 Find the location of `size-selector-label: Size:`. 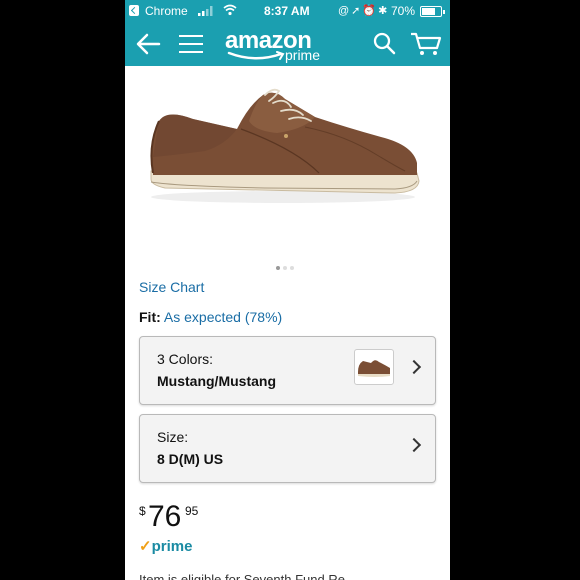

size-selector-label: Size: is located at coordinates (173, 437).